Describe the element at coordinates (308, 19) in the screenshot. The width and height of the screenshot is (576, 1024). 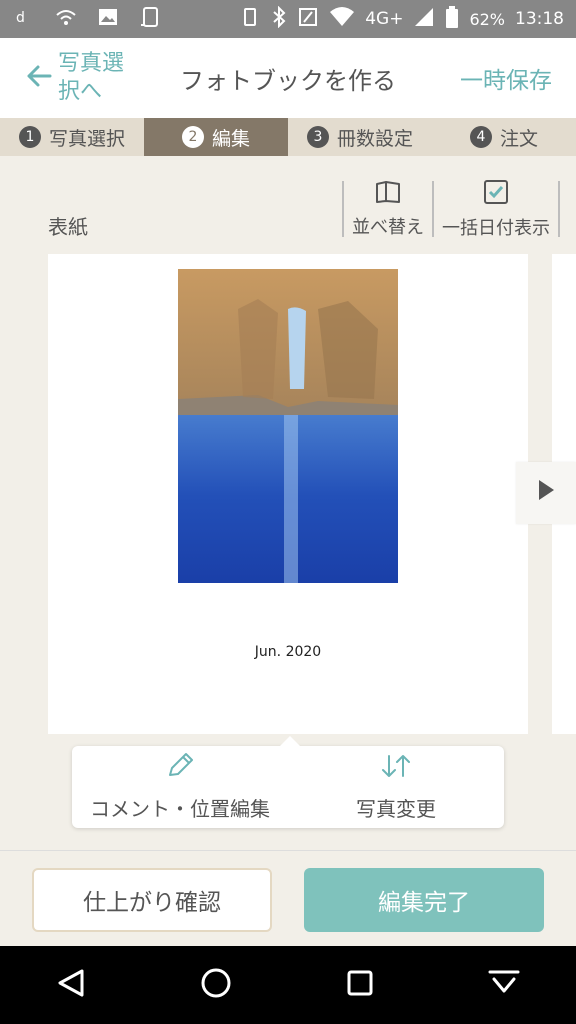
I see `nfc-icon` at that location.